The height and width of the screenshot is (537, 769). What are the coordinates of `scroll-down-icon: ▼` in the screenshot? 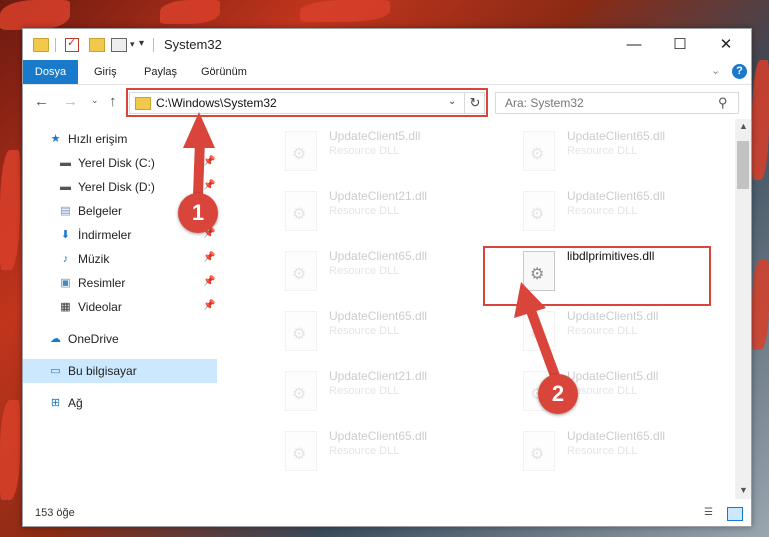 It's located at (743, 490).